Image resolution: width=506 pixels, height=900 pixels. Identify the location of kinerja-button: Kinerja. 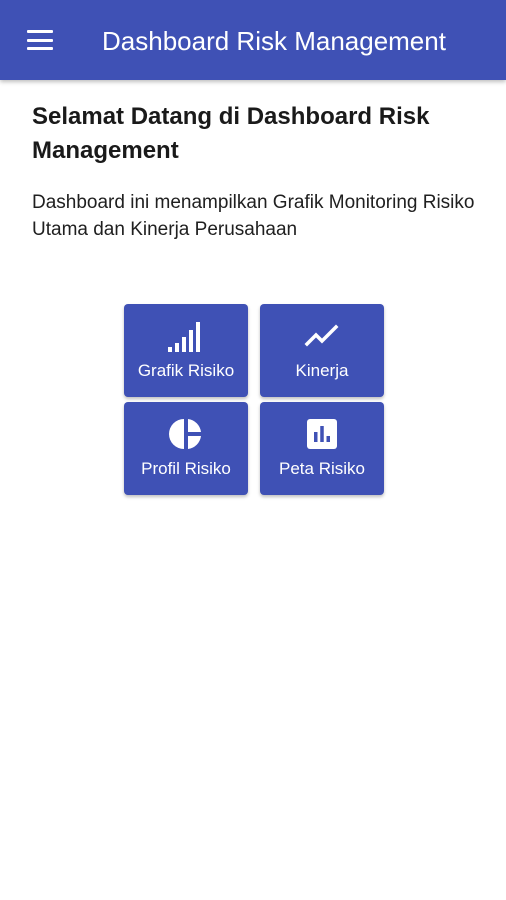
(322, 350).